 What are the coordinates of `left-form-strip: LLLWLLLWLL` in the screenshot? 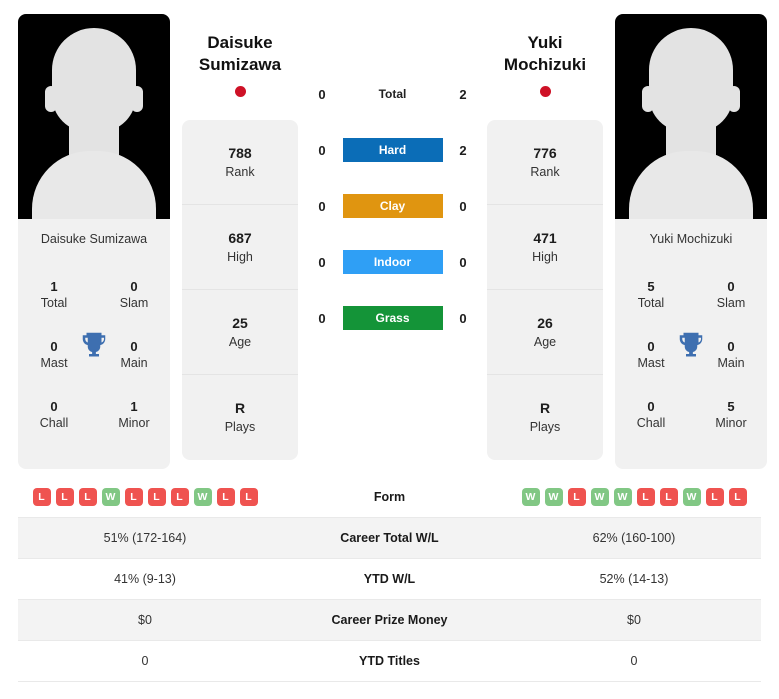 It's located at (145, 497).